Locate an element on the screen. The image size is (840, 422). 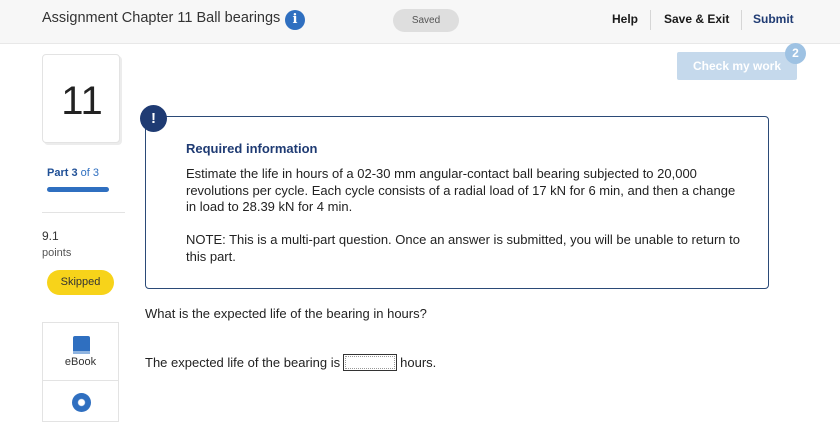
required-information-heading: Required information is located at coordinates (252, 148).